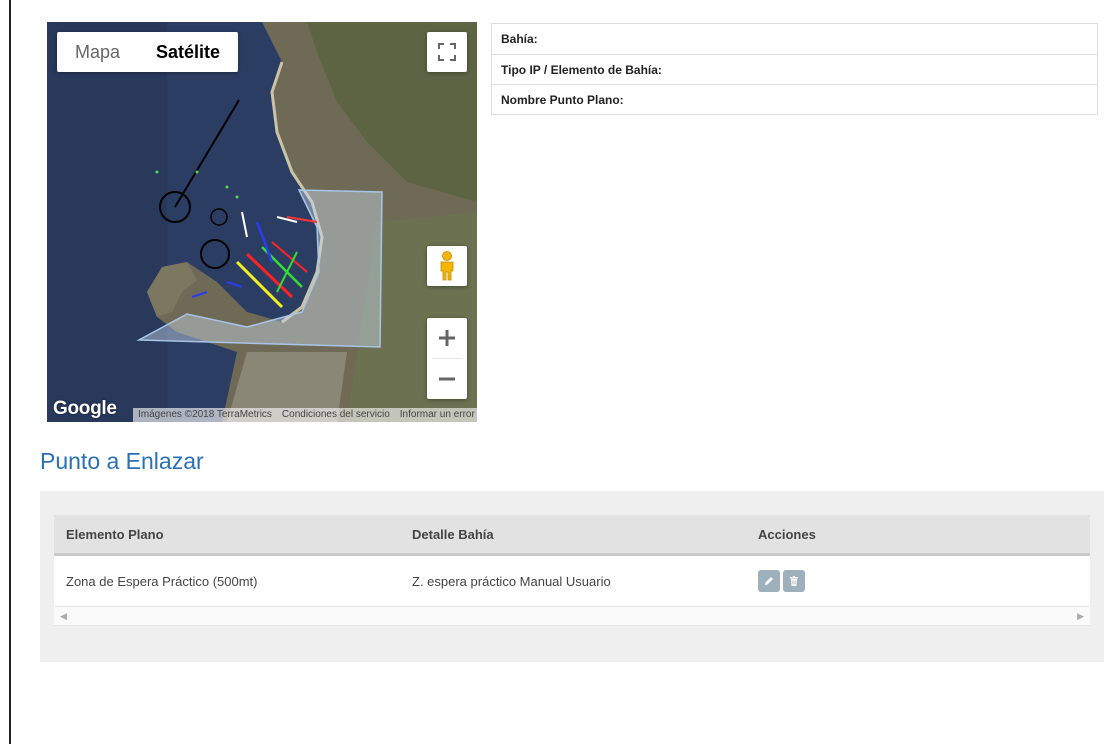 The height and width of the screenshot is (744, 1114). I want to click on cell-elemento: Zona de Espera Práctico (500mt), so click(162, 581).